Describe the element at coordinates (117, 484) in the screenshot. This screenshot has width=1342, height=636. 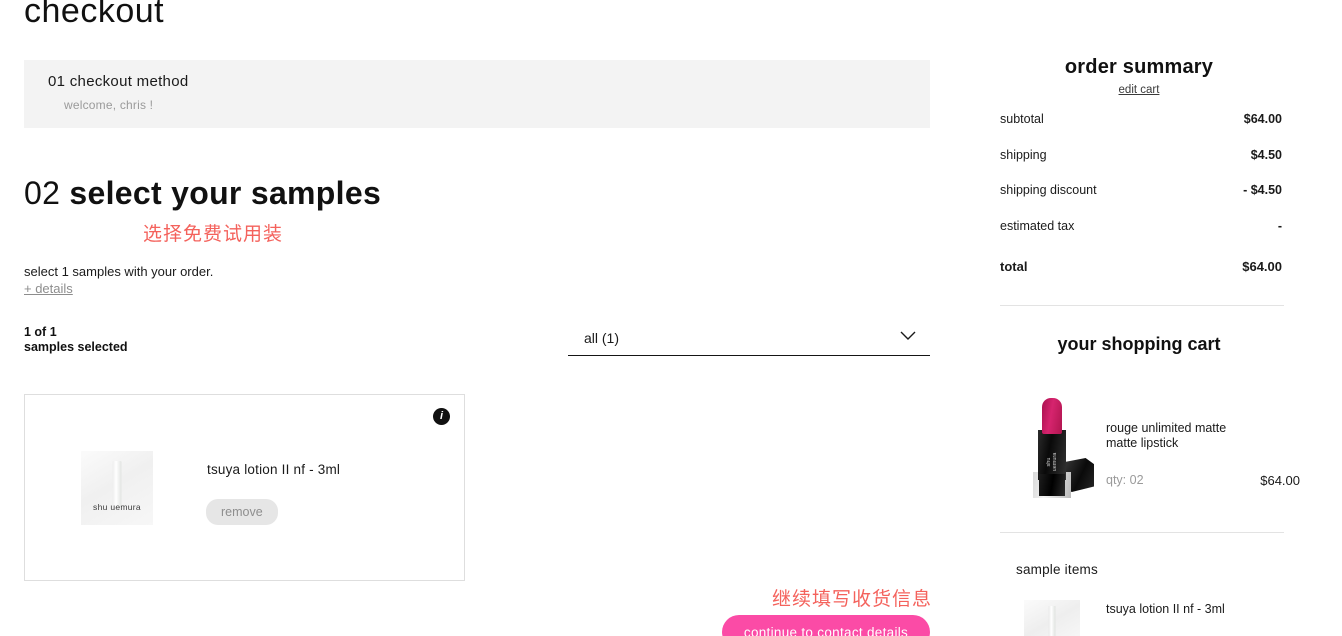
I see `sample-vial-shape` at that location.